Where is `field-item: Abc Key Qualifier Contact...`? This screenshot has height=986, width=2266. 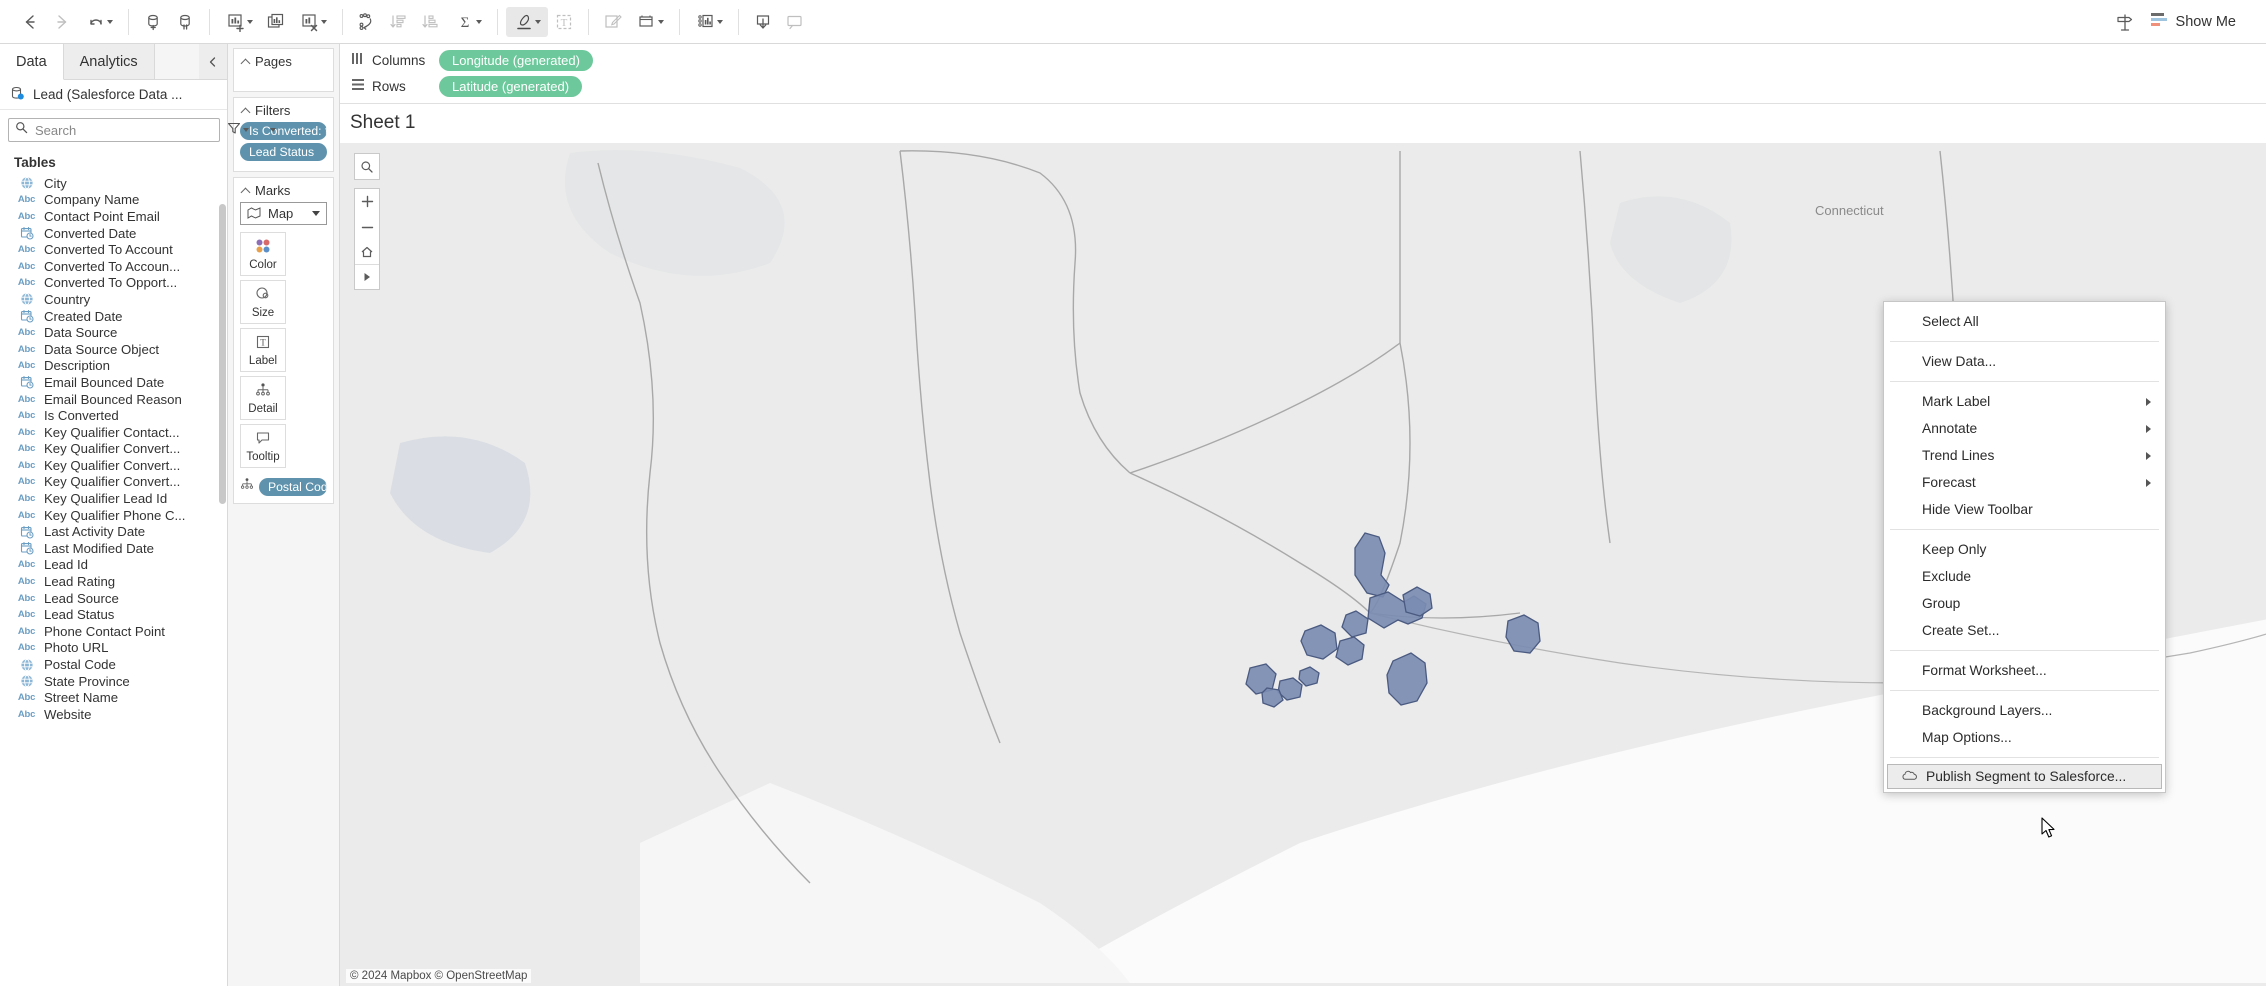 field-item: Abc Key Qualifier Contact... is located at coordinates (113, 432).